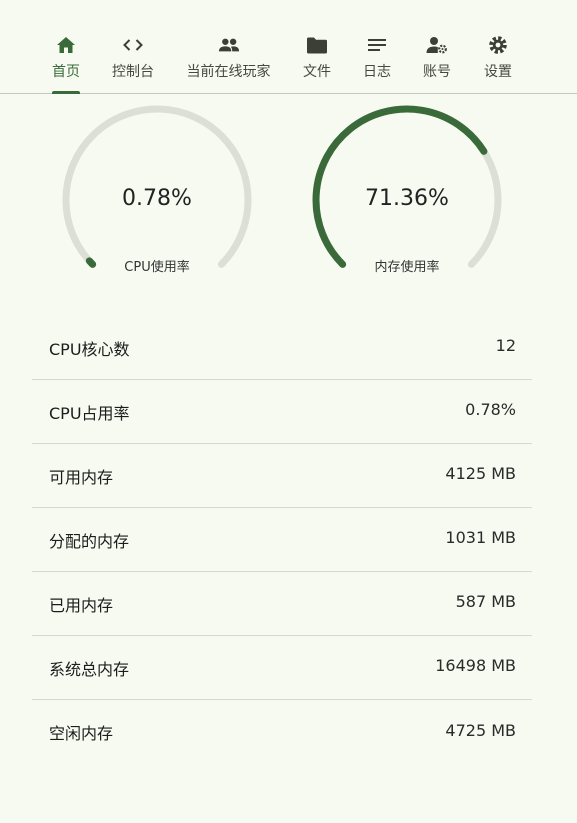 The height and width of the screenshot is (823, 577). What do you see at coordinates (485, 601) in the screenshot?
I see `stat-value: 587 MB` at bounding box center [485, 601].